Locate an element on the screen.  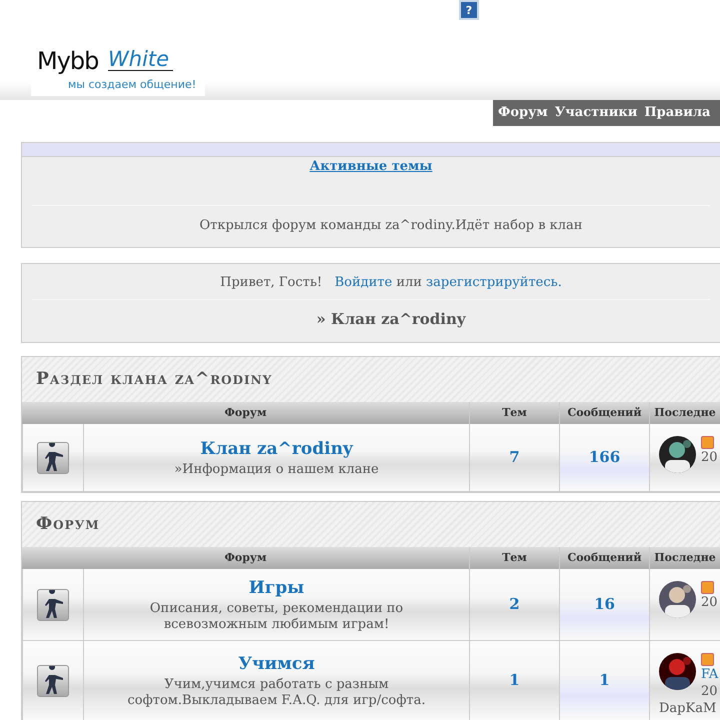
forum-description: Описания, советы, рекомендации по всевозможным любимым играм! is located at coordinates (276, 617).